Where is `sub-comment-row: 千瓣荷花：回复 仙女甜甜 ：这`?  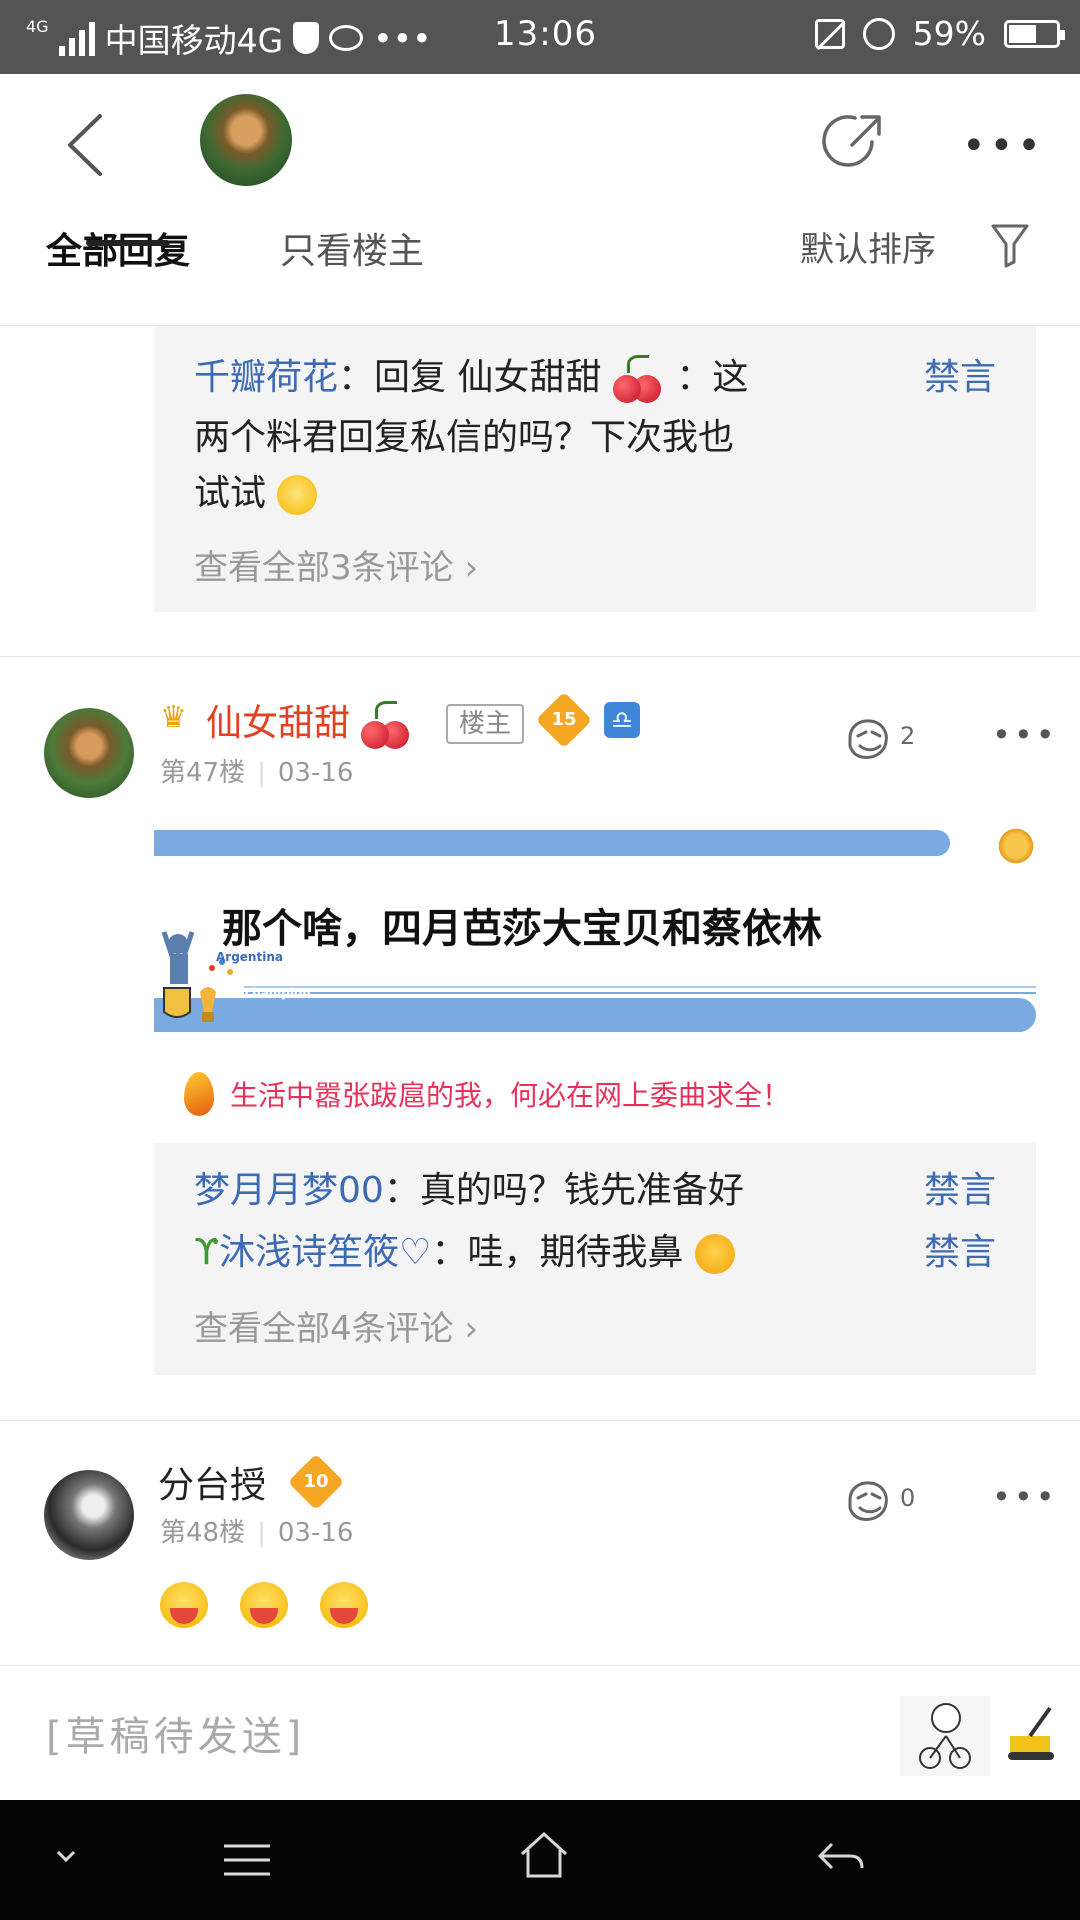 sub-comment-row: 千瓣荷花：回复 仙女甜甜 ：这 is located at coordinates (471, 375).